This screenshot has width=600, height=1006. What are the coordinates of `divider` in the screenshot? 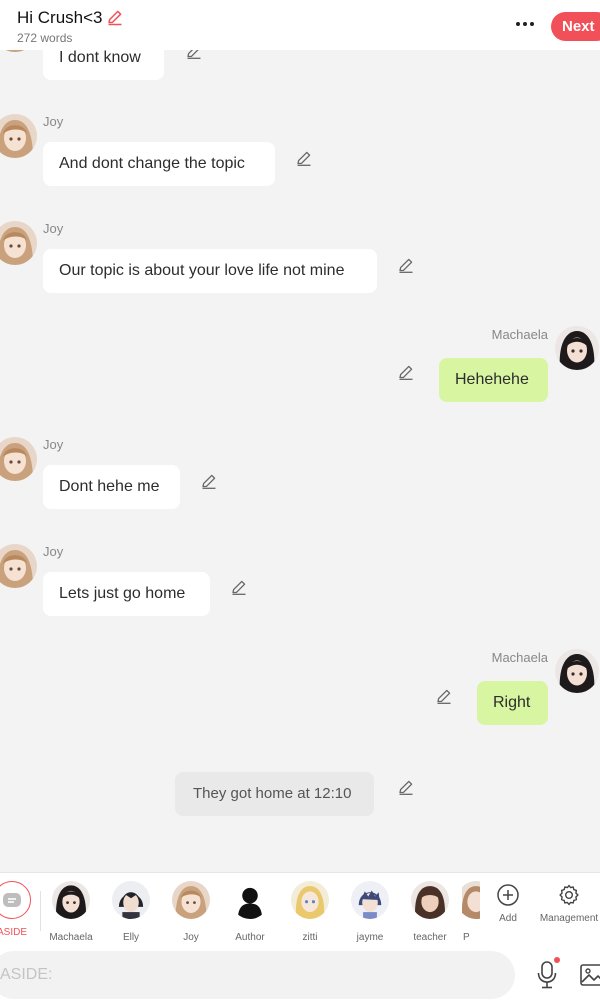 It's located at (40, 911).